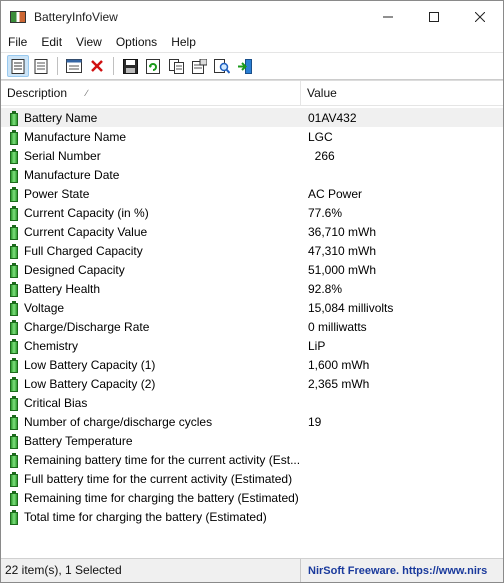  What do you see at coordinates (176, 66) in the screenshot?
I see `copy-button` at bounding box center [176, 66].